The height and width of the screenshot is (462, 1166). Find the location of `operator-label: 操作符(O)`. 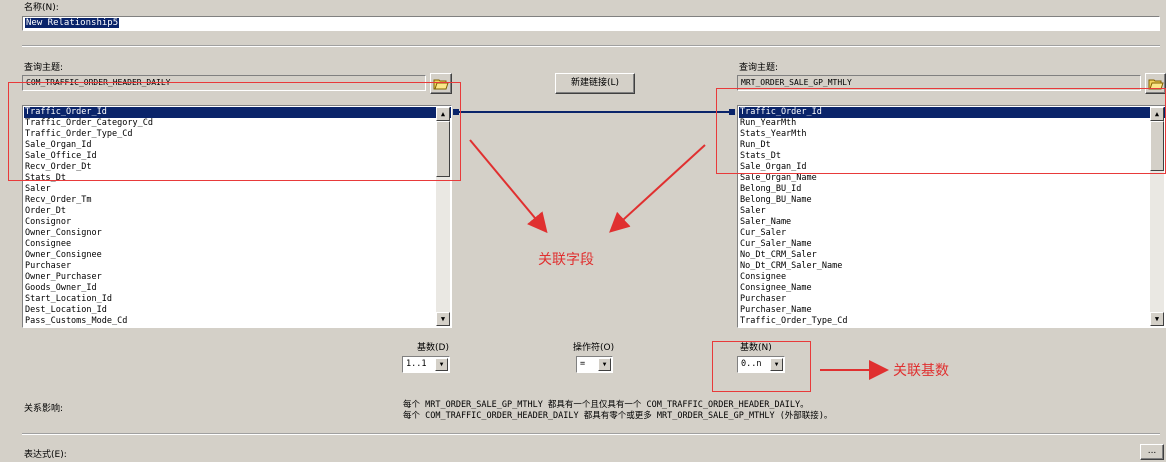

operator-label: 操作符(O) is located at coordinates (594, 348).